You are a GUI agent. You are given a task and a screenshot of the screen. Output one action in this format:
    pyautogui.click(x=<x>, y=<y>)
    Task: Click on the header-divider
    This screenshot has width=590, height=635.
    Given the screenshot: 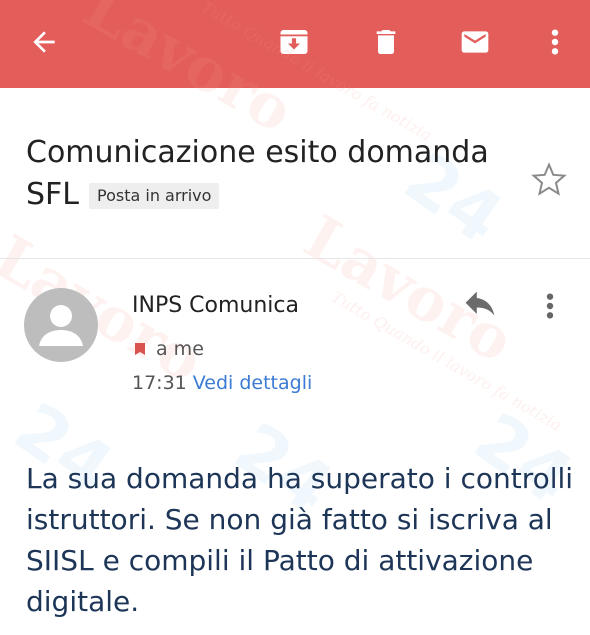 What is the action you would take?
    pyautogui.click(x=295, y=258)
    